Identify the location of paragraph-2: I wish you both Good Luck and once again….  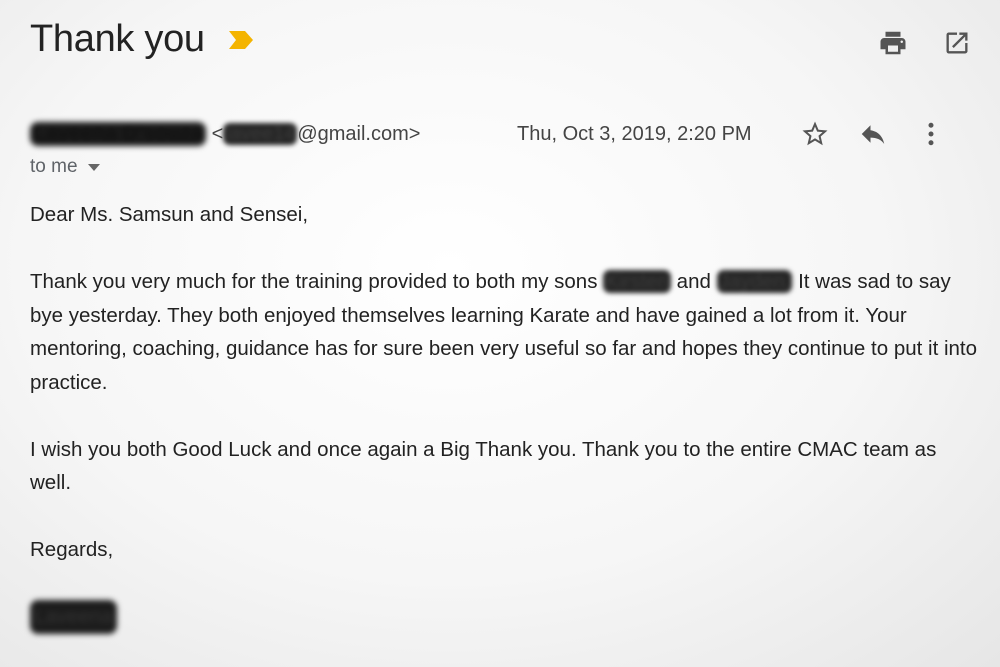
(483, 466).